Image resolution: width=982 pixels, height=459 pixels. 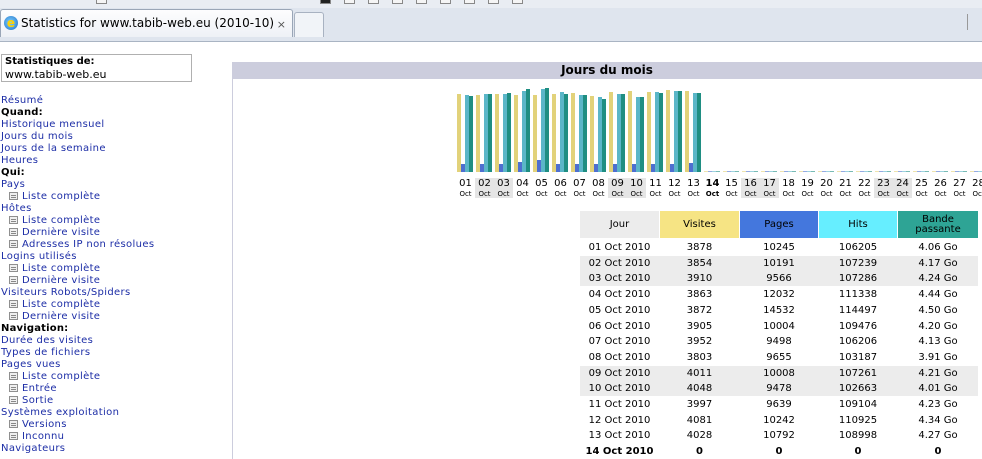 What do you see at coordinates (699, 326) in the screenshot?
I see `cell-visites: 3905` at bounding box center [699, 326].